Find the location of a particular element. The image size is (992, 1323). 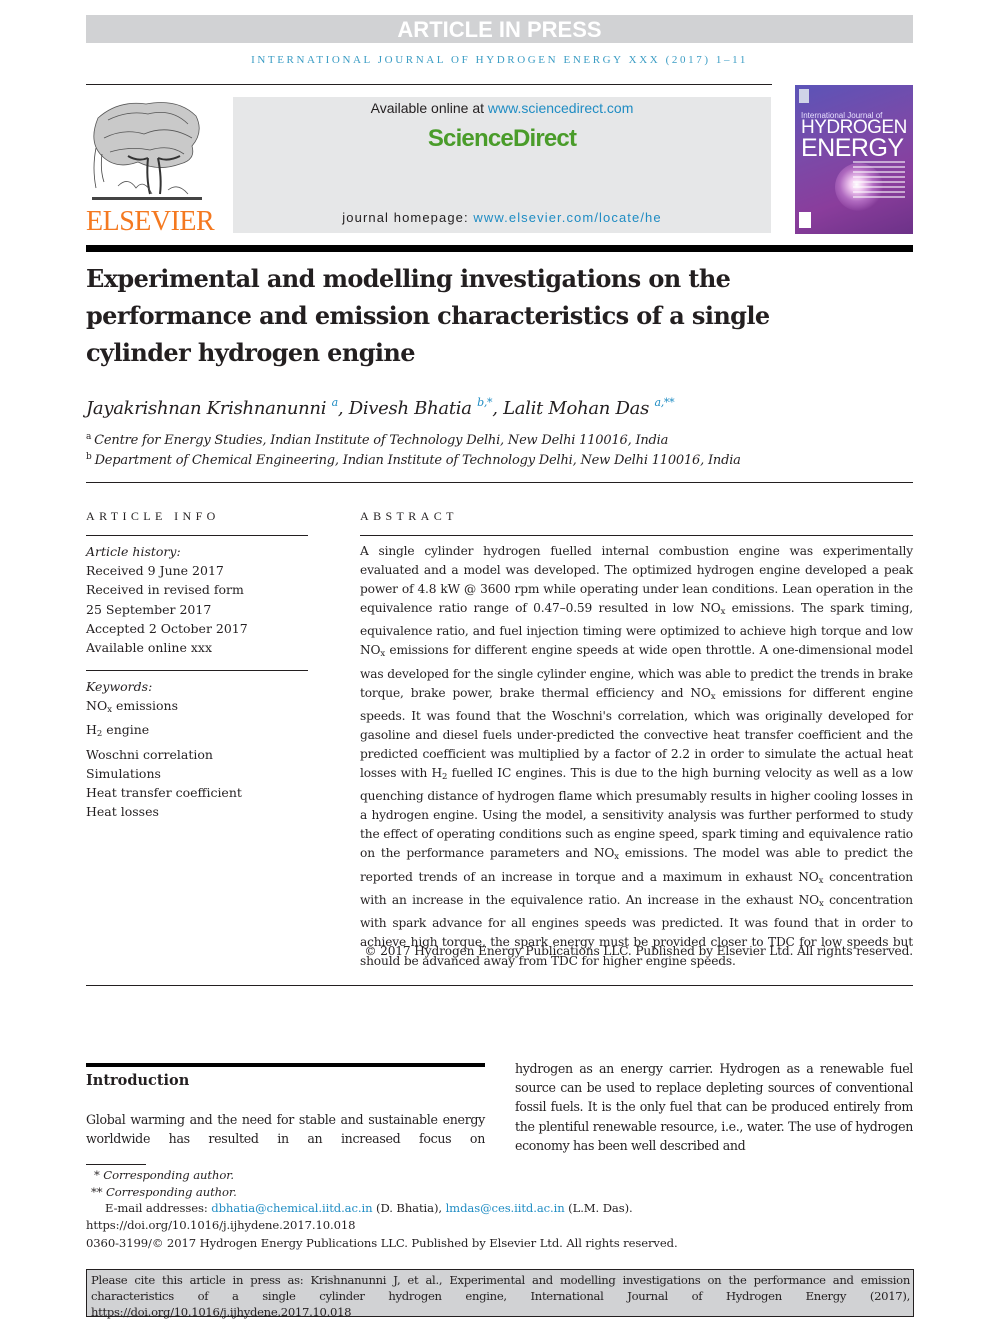

cover-editor-lines is located at coordinates (879, 181).